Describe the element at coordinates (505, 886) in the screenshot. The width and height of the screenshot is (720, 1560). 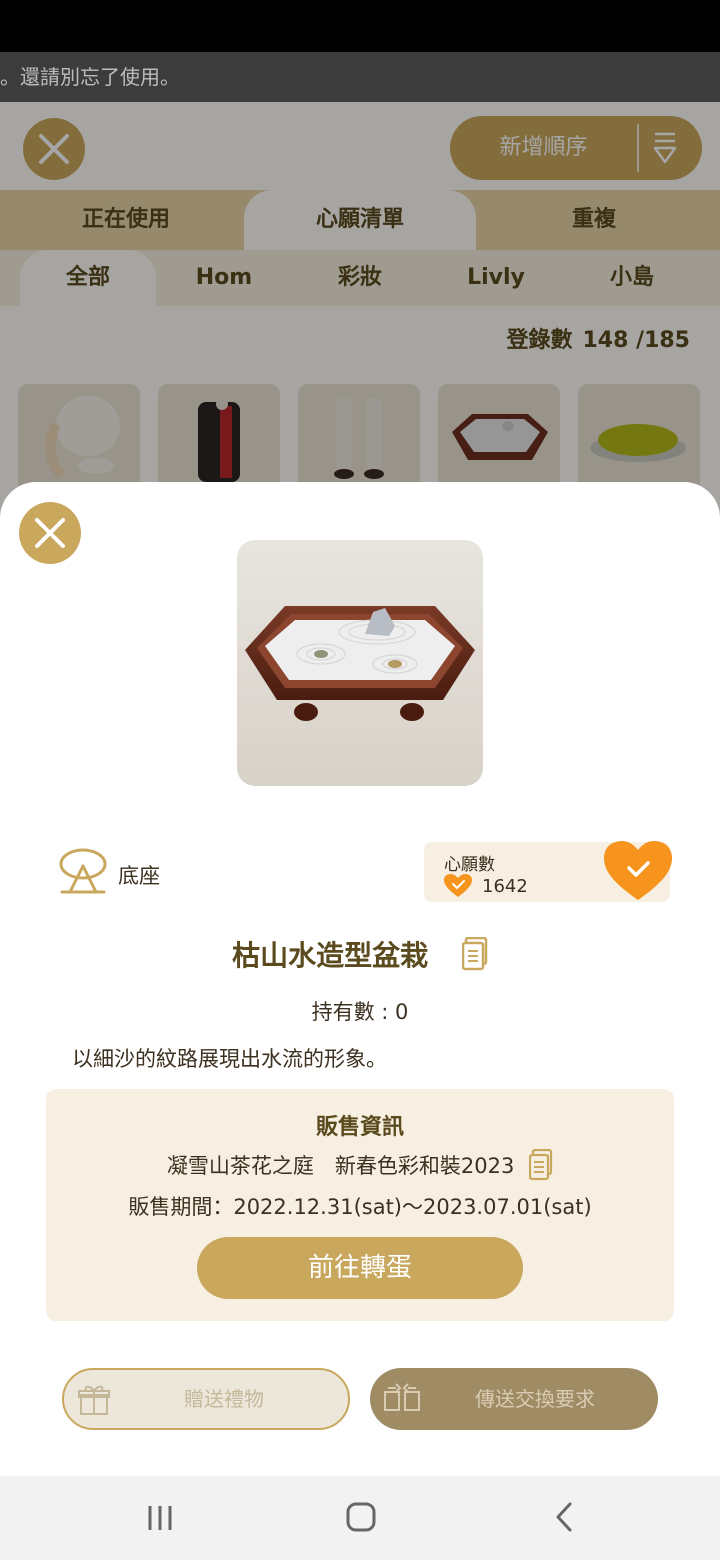
I see `wish-count-value: 1642` at that location.